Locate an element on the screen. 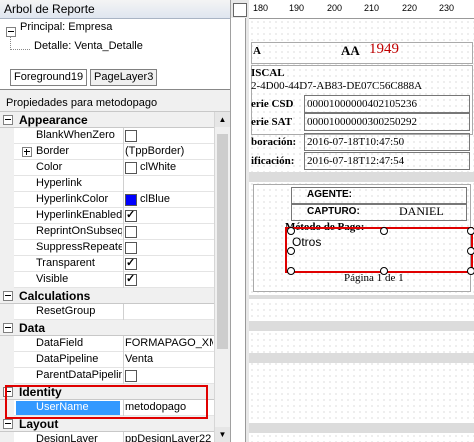  band-separator is located at coordinates (361, 177).